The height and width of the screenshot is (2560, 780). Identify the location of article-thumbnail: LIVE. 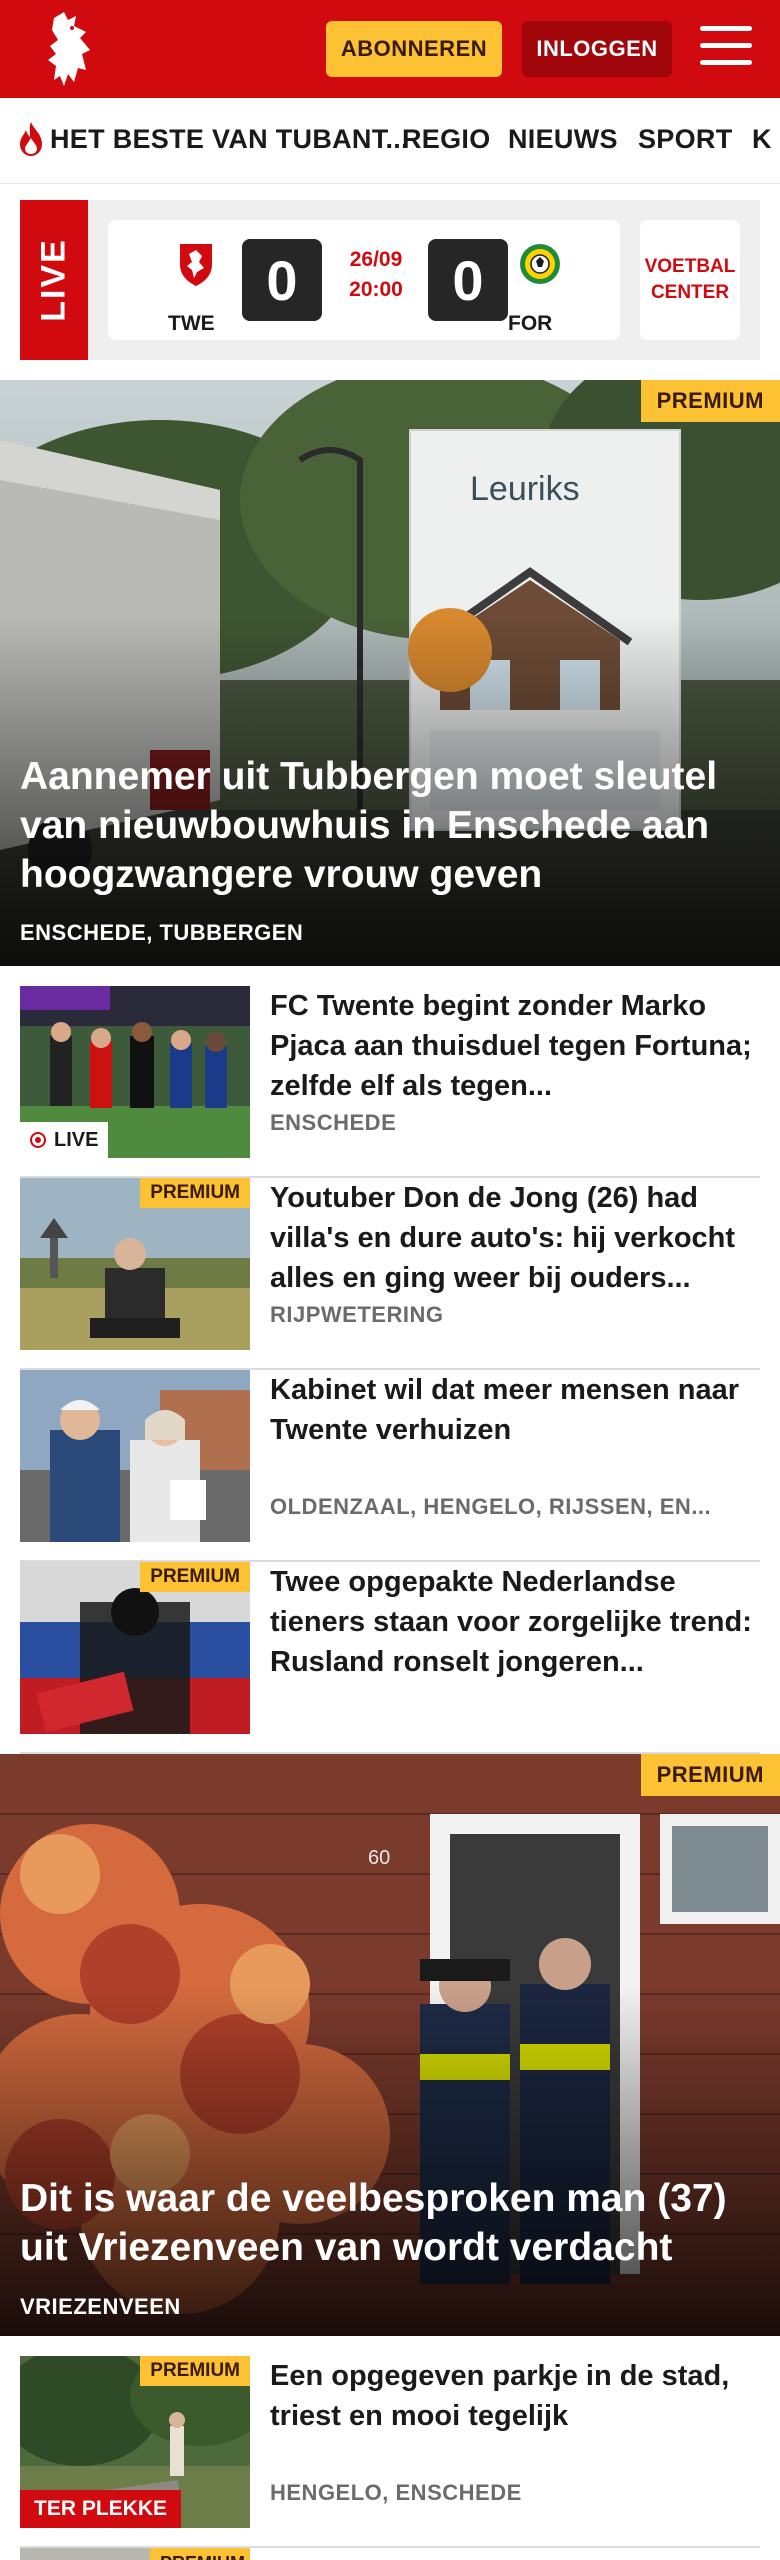
(135, 1072).